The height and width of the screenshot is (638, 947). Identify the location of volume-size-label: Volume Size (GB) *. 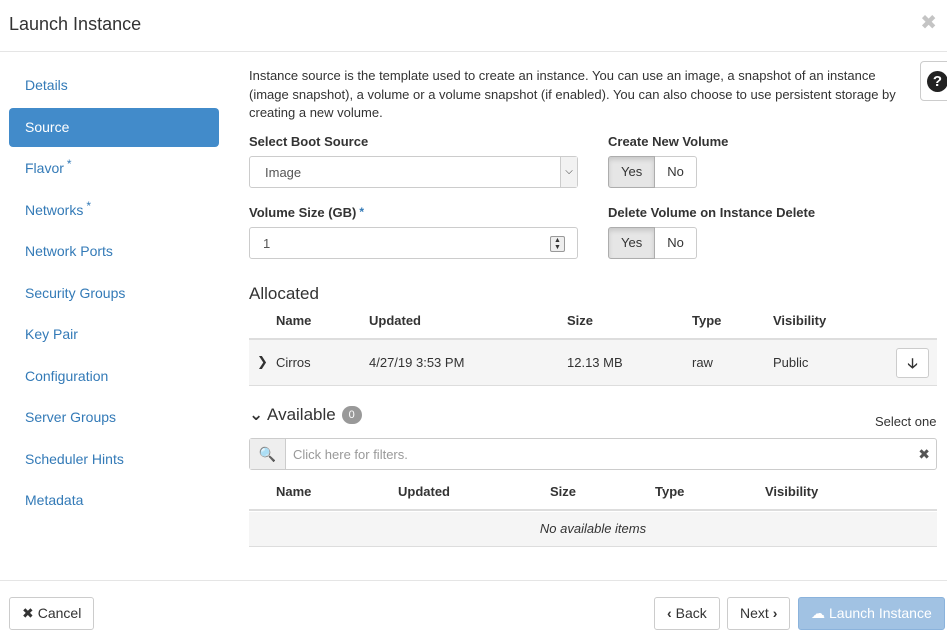
(306, 212).